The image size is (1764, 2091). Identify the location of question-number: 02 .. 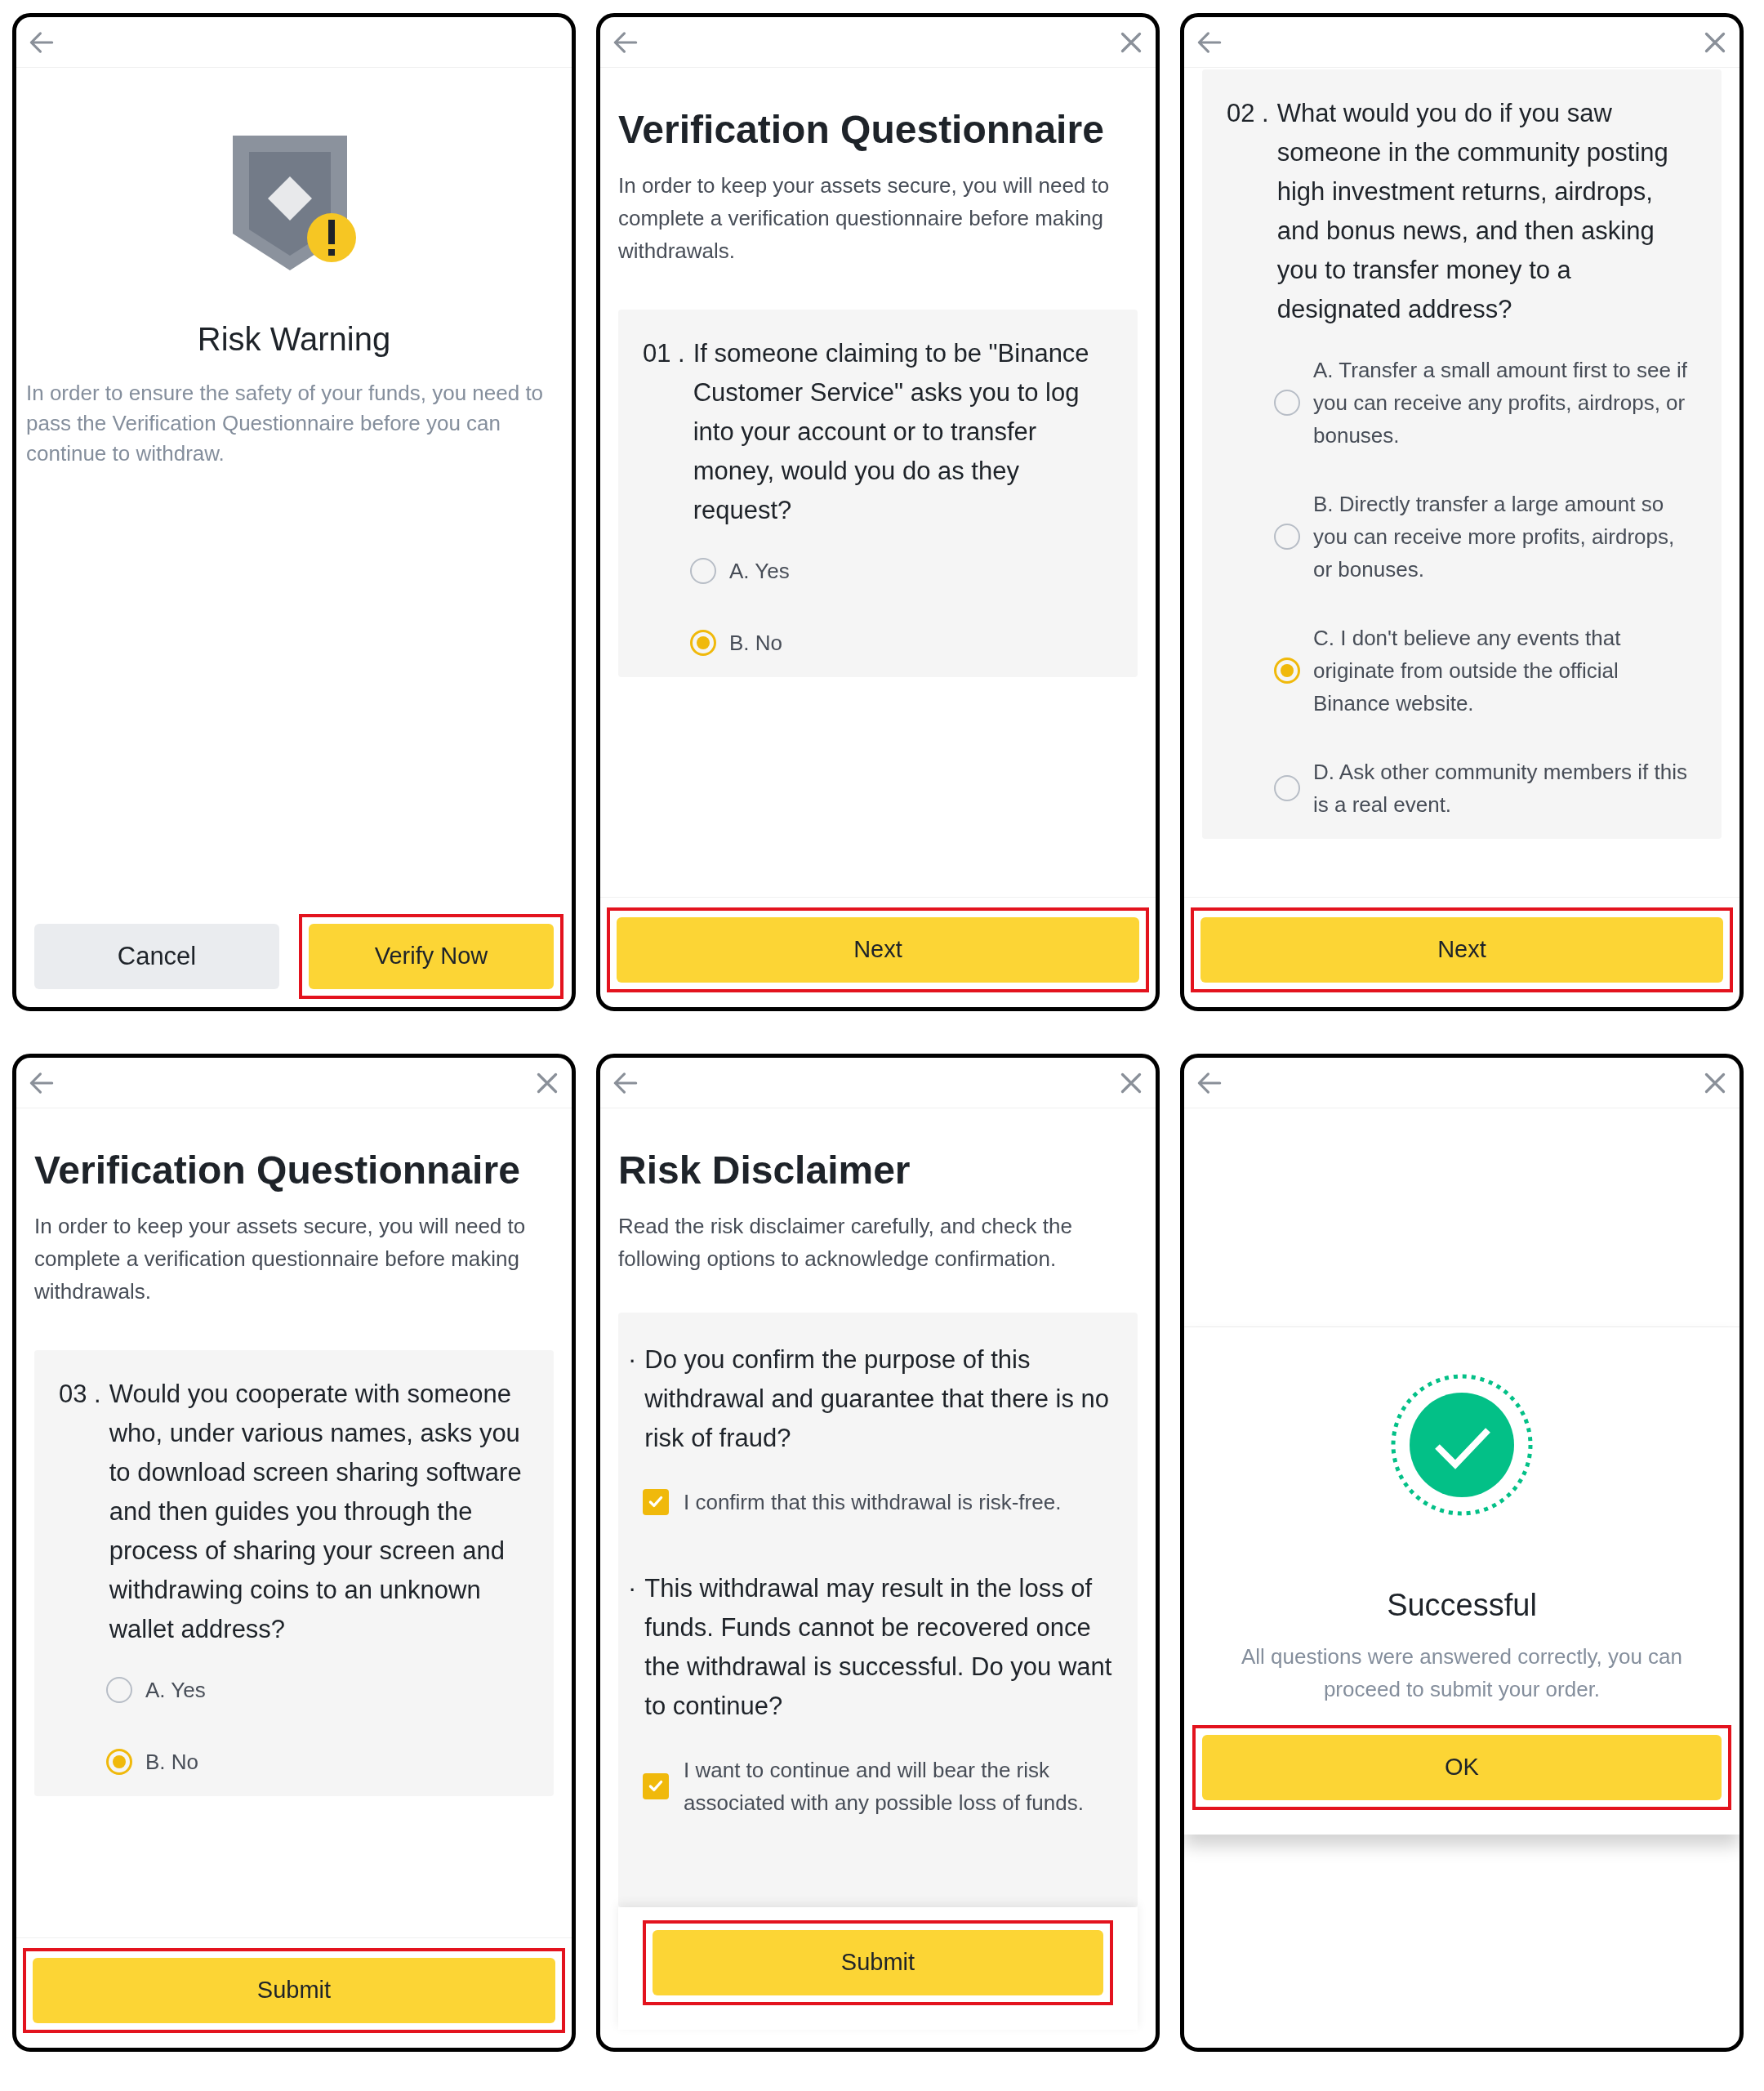
(1248, 113).